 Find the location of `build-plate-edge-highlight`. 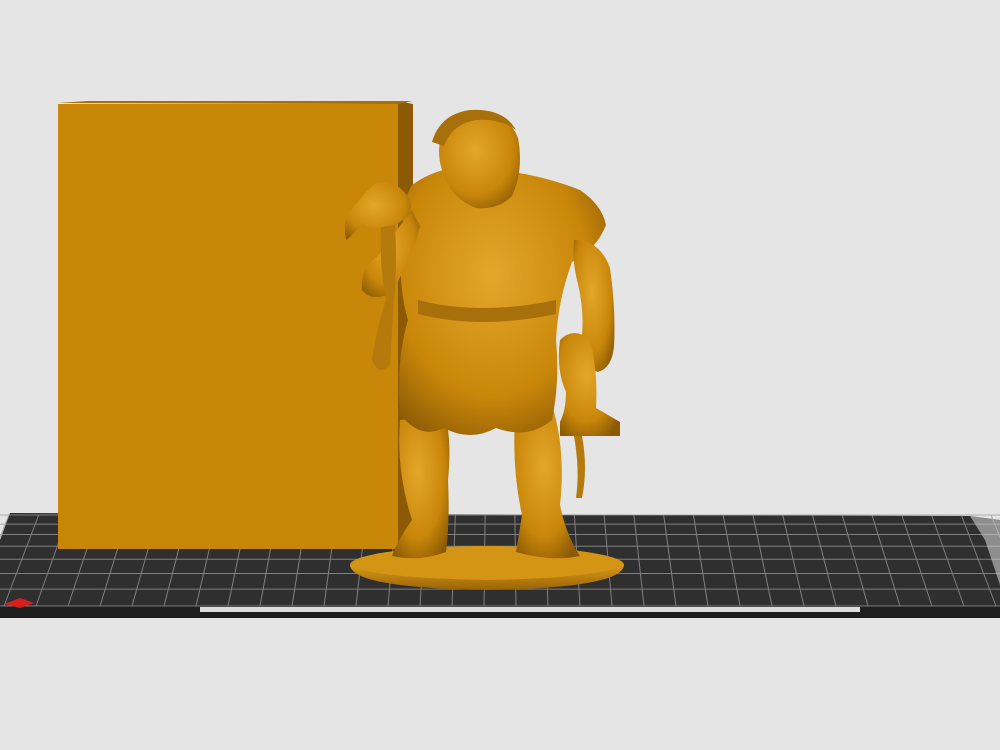

build-plate-edge-highlight is located at coordinates (530, 609).